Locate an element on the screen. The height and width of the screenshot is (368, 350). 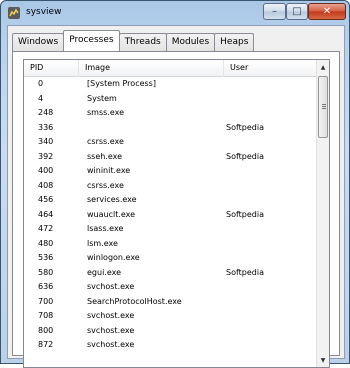
table-row: 408 csrss.exe is located at coordinates (171, 186).